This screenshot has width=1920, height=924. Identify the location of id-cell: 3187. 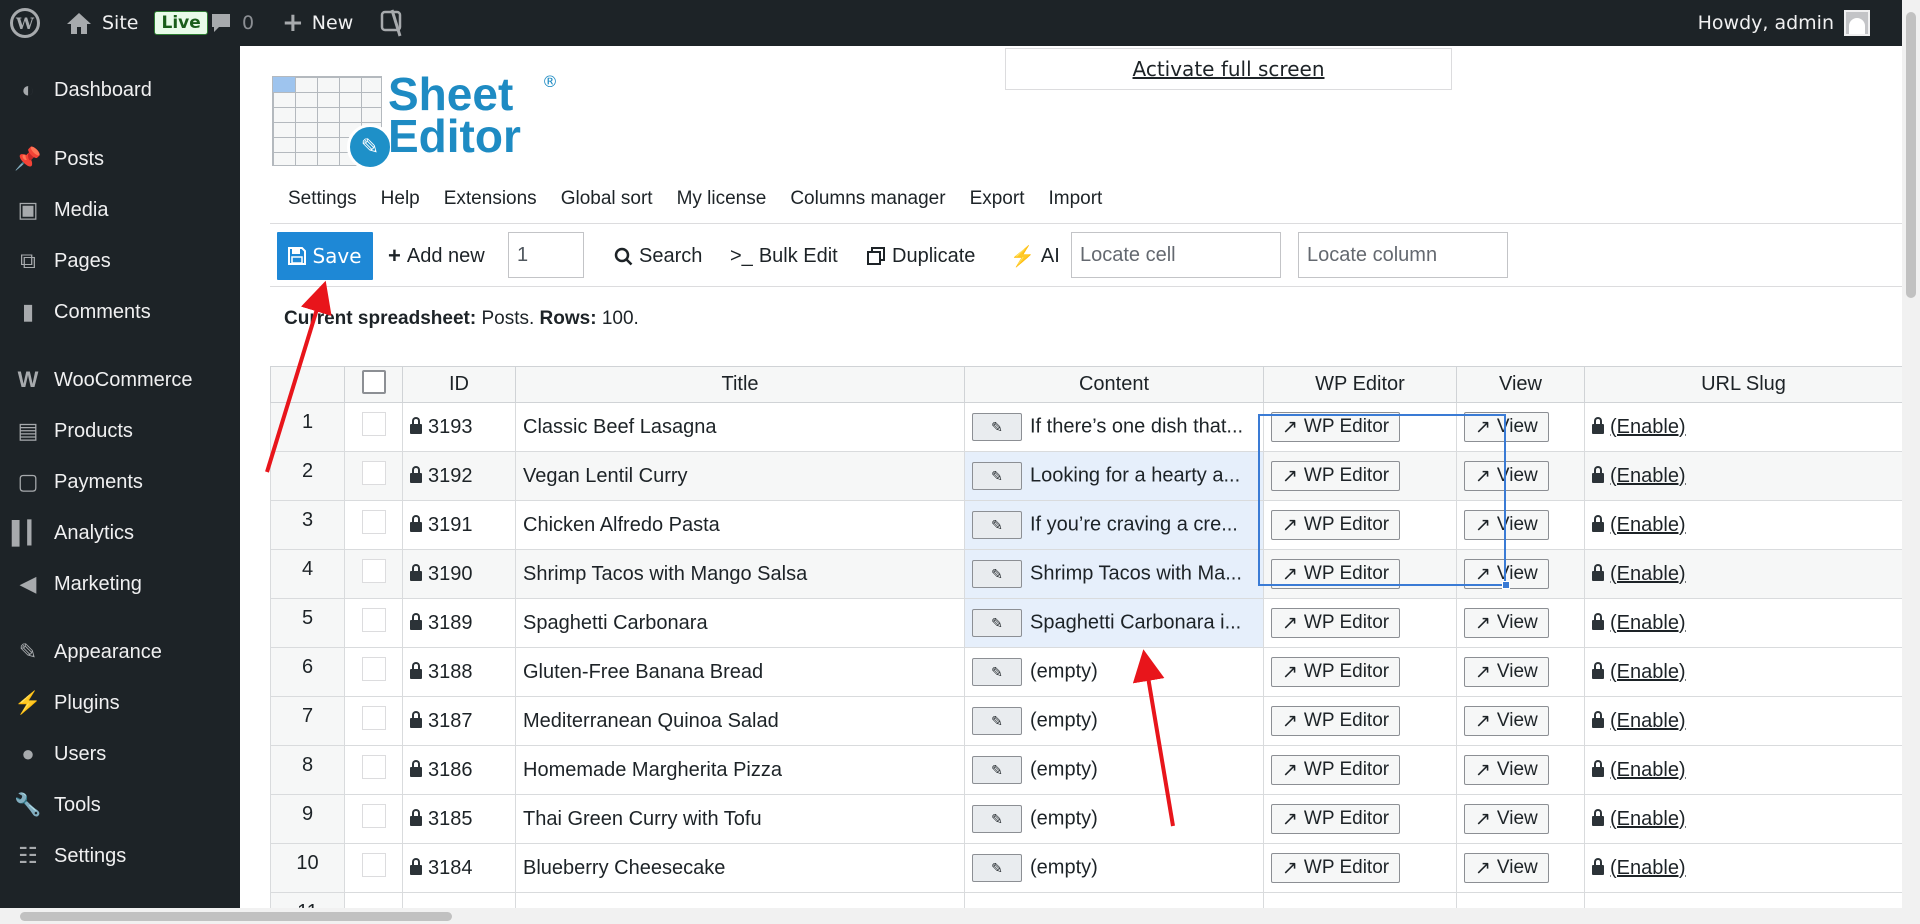
(459, 721).